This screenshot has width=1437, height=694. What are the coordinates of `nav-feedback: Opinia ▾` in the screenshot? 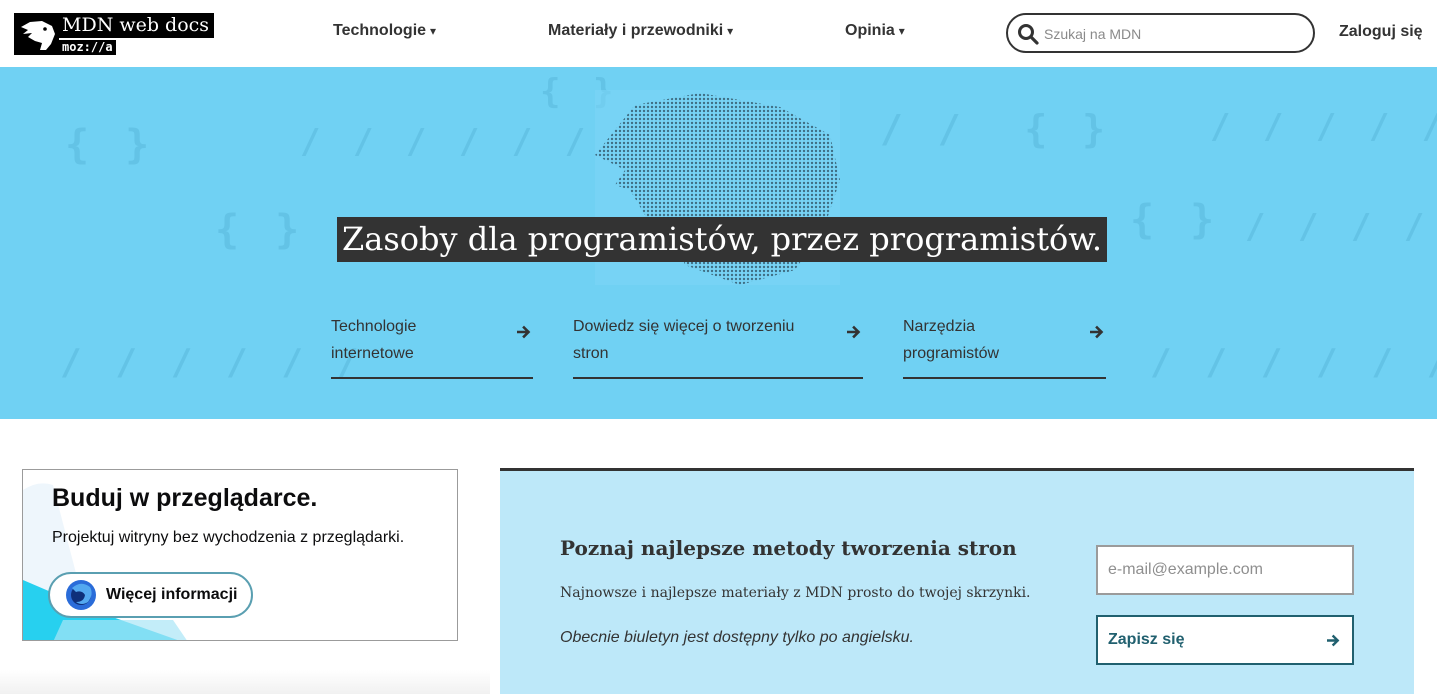 It's located at (875, 31).